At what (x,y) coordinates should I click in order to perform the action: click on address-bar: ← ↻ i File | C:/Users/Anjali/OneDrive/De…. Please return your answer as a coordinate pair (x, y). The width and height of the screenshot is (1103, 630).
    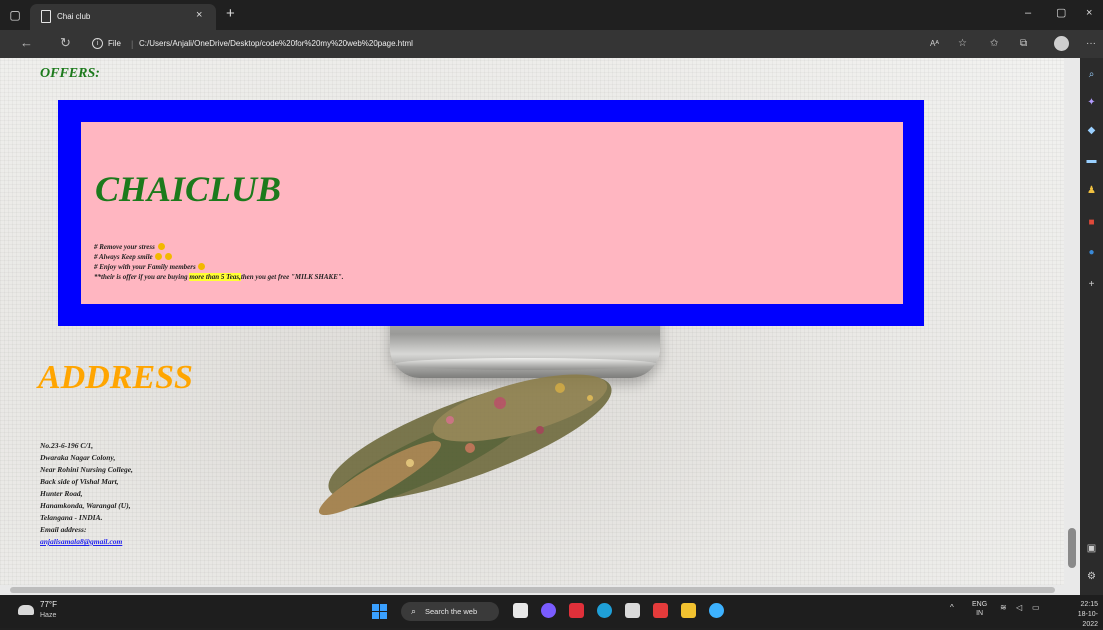
    Looking at the image, I should click on (551, 44).